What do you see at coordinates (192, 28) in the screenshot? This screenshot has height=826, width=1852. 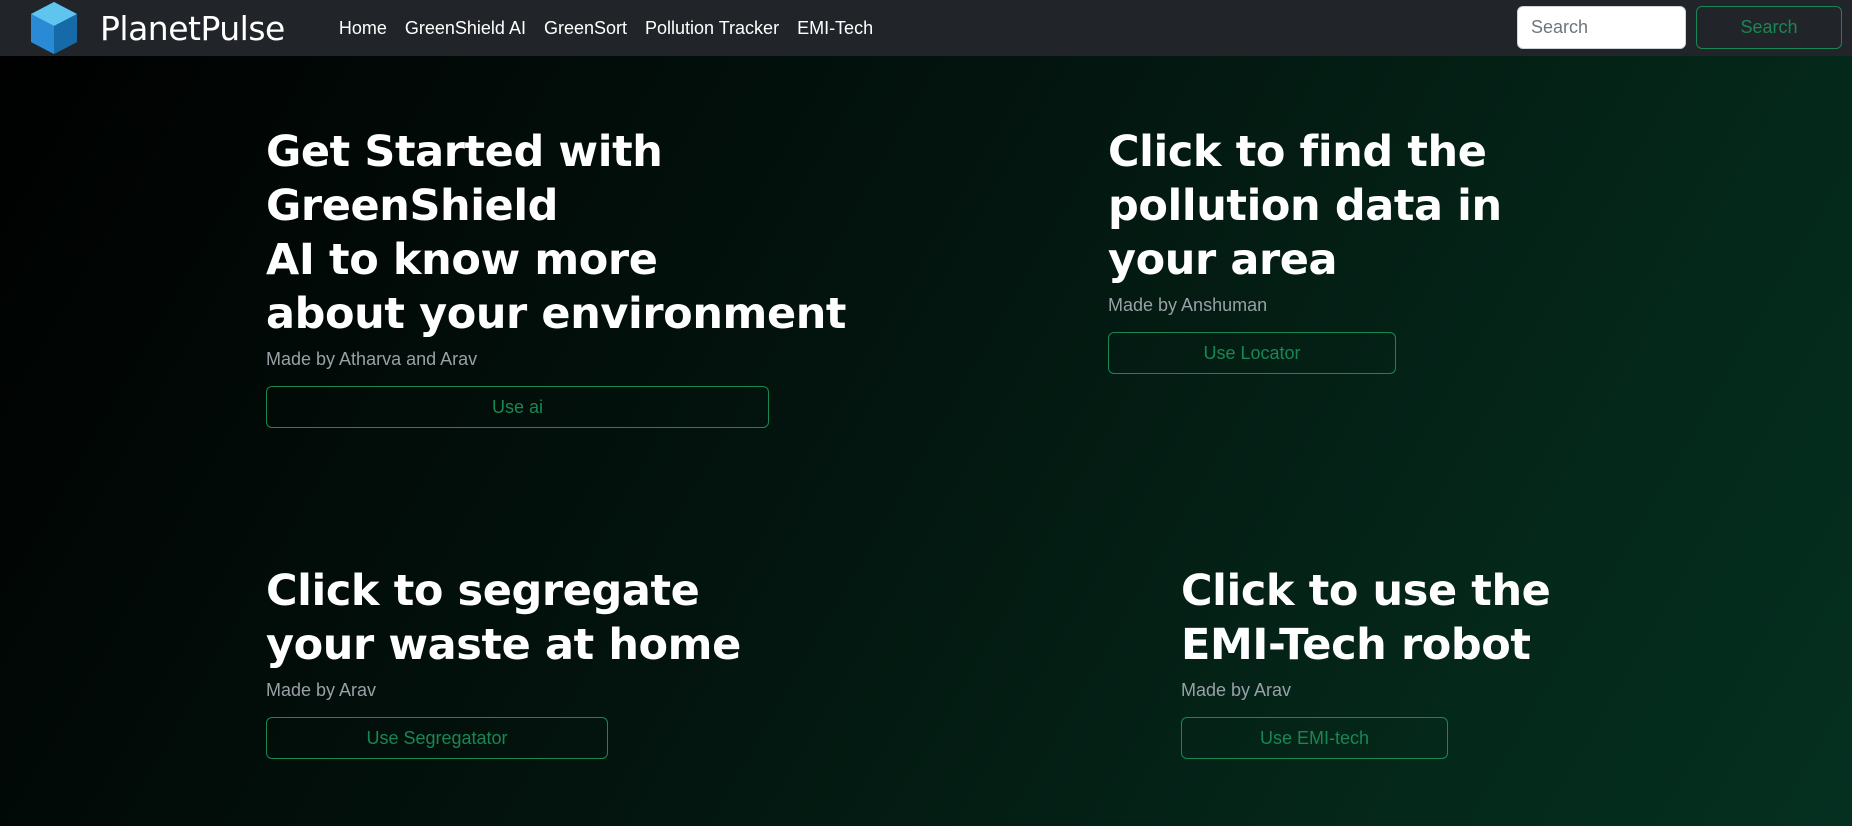 I see `brand-name: PlanetPulse` at bounding box center [192, 28].